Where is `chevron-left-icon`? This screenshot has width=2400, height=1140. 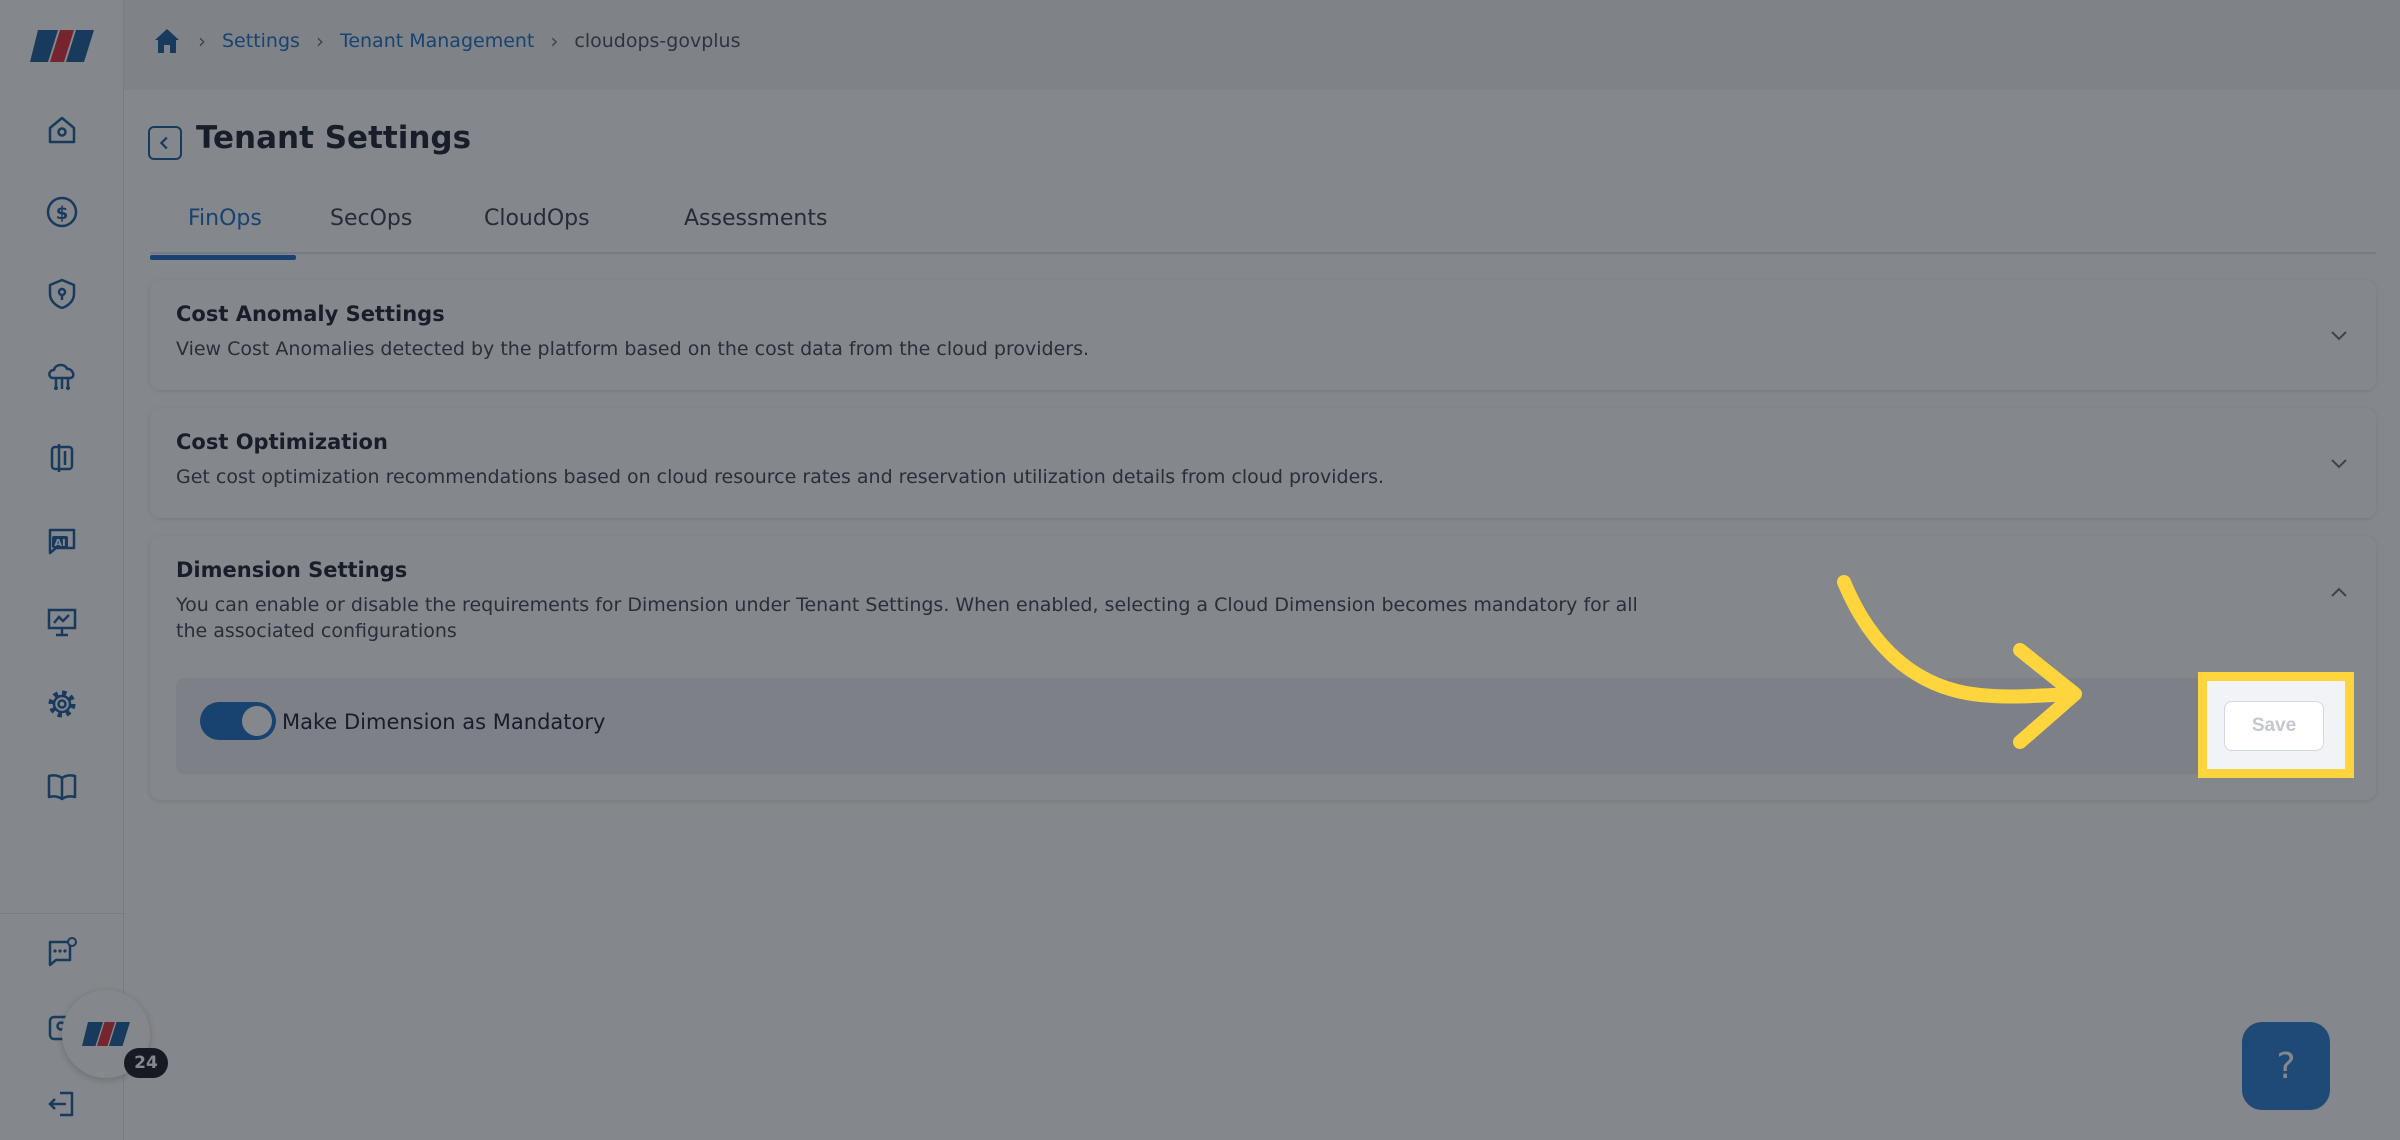
chevron-left-icon is located at coordinates (163, 143).